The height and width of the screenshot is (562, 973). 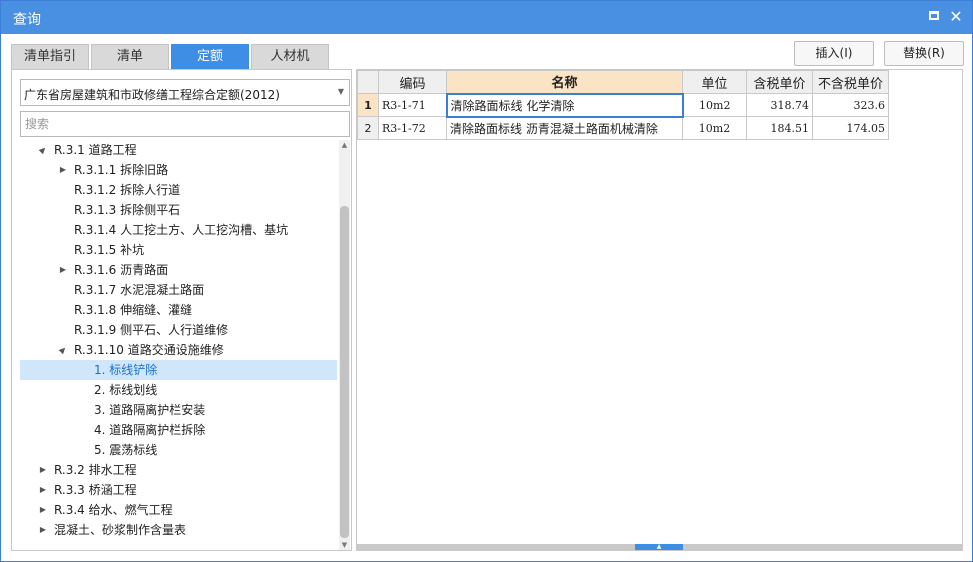 I want to click on library-select-value: 广东省房屋建筑和市政修缮工程综合定额(2012), so click(x=152, y=95).